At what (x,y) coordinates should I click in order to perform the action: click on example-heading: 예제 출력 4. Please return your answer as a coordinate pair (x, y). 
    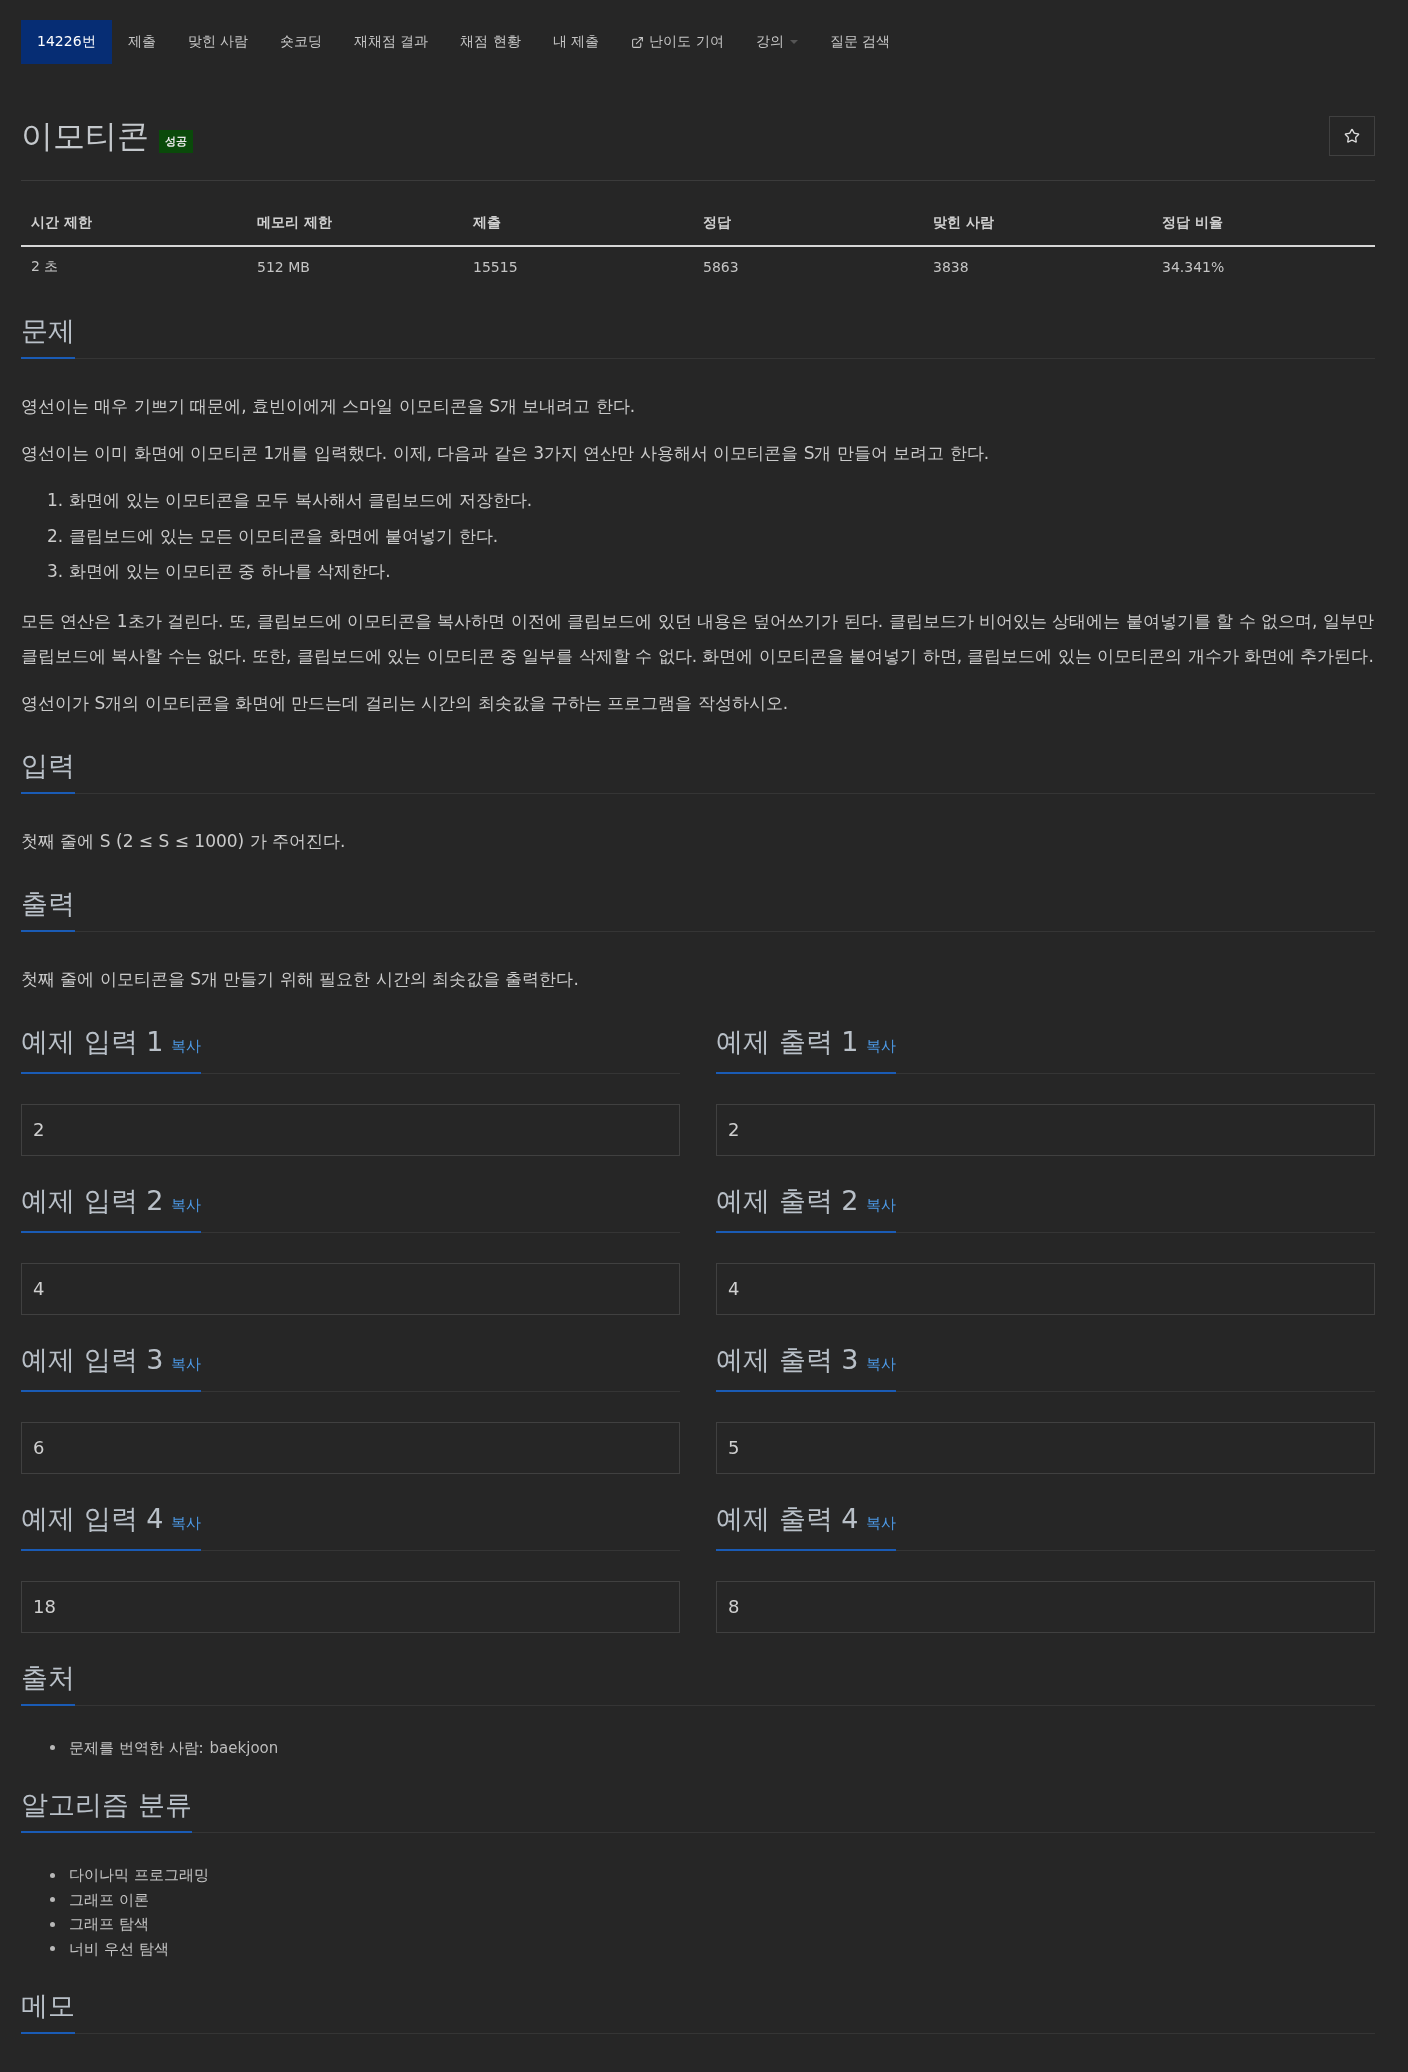
    Looking at the image, I should click on (787, 1518).